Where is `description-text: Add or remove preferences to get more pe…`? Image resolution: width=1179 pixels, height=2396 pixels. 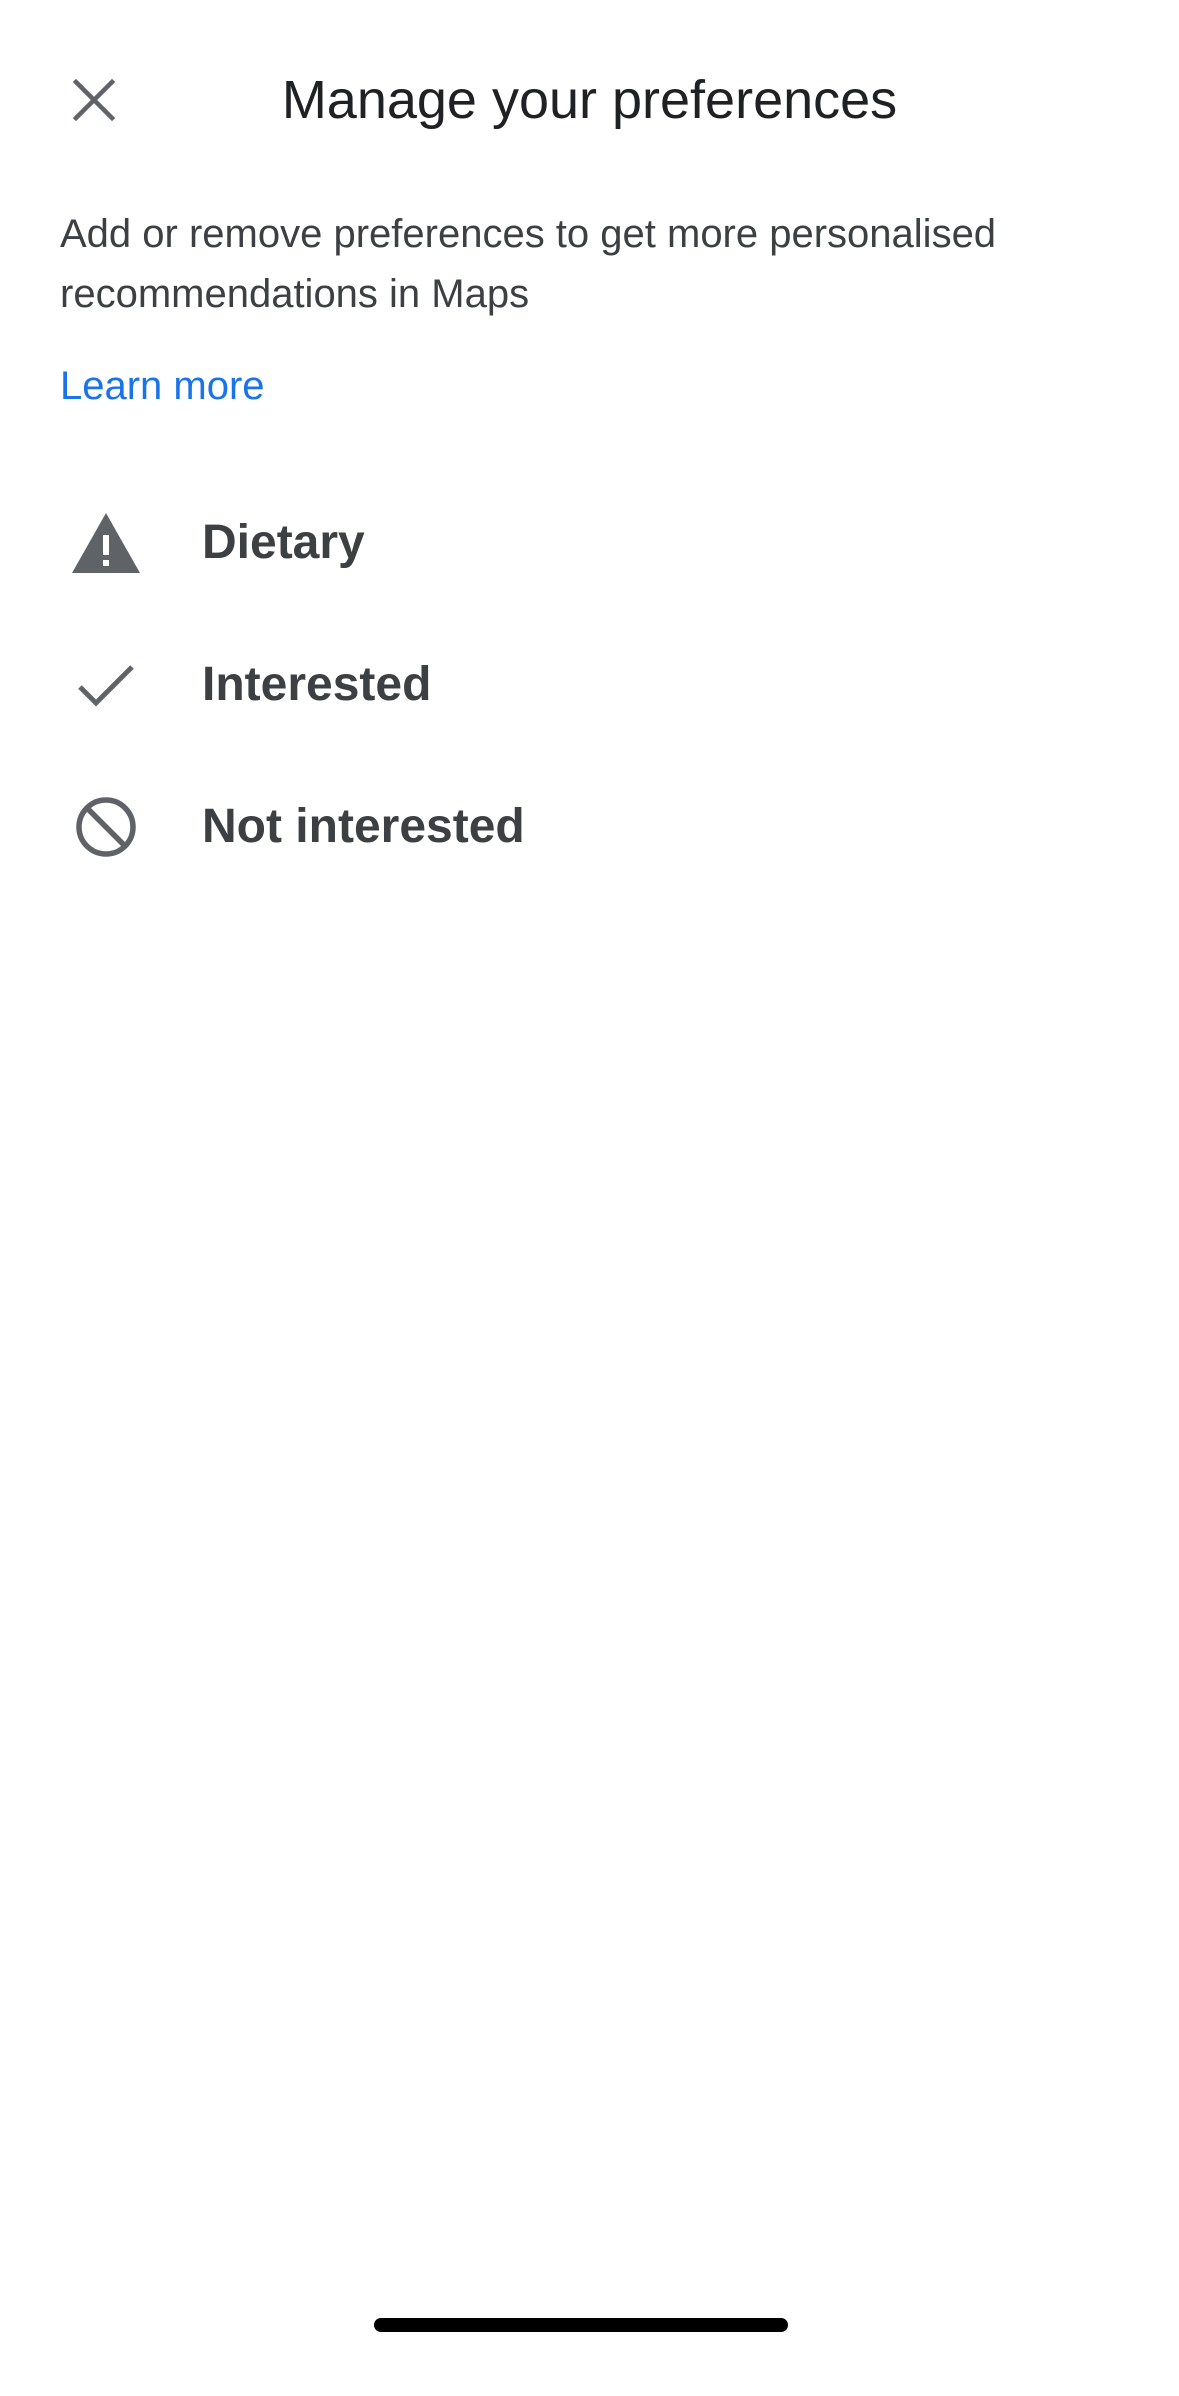 description-text: Add or remove preferences to get more pe… is located at coordinates (528, 264).